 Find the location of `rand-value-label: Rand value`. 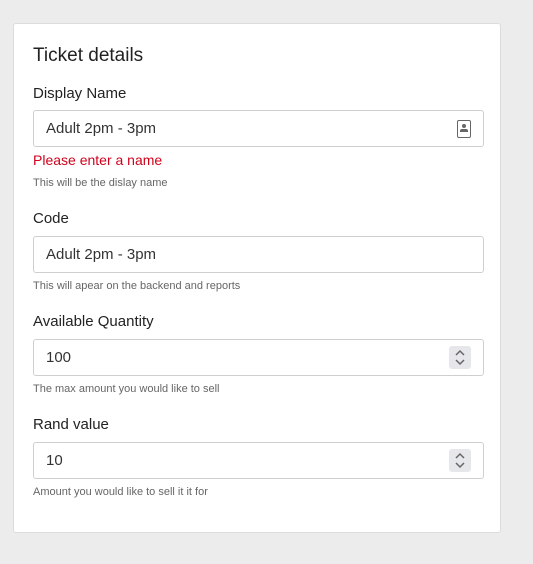

rand-value-label: Rand value is located at coordinates (71, 424).